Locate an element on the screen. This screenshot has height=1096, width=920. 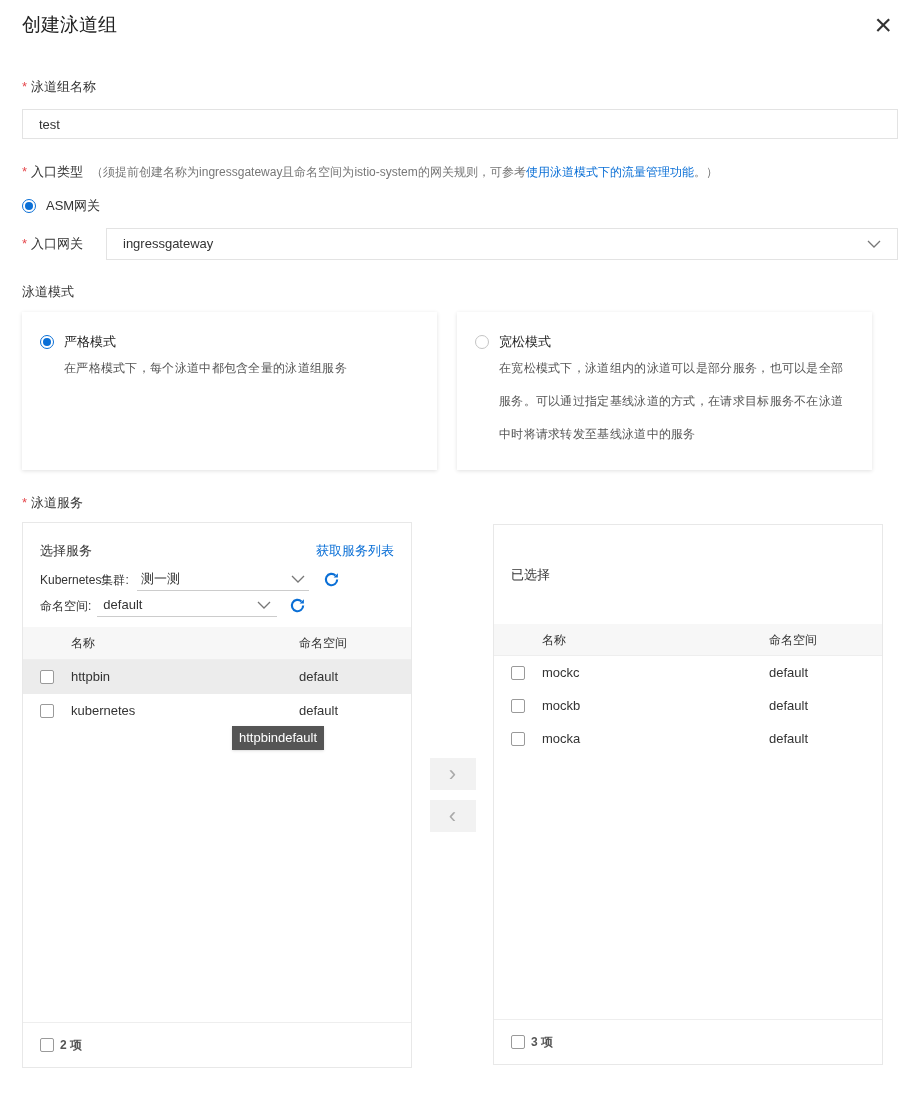
table-cell-text: httpbin is located at coordinates (91, 676).